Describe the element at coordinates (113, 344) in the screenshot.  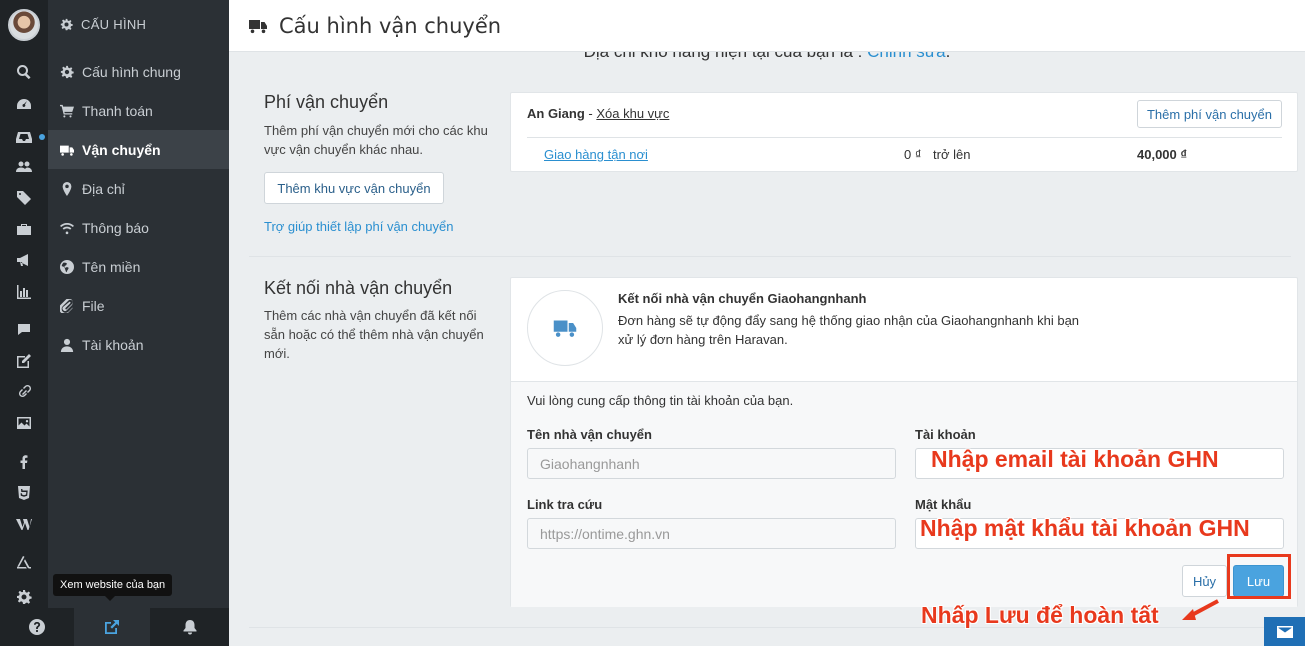
I see `nav-item-label: Tài khoản` at that location.